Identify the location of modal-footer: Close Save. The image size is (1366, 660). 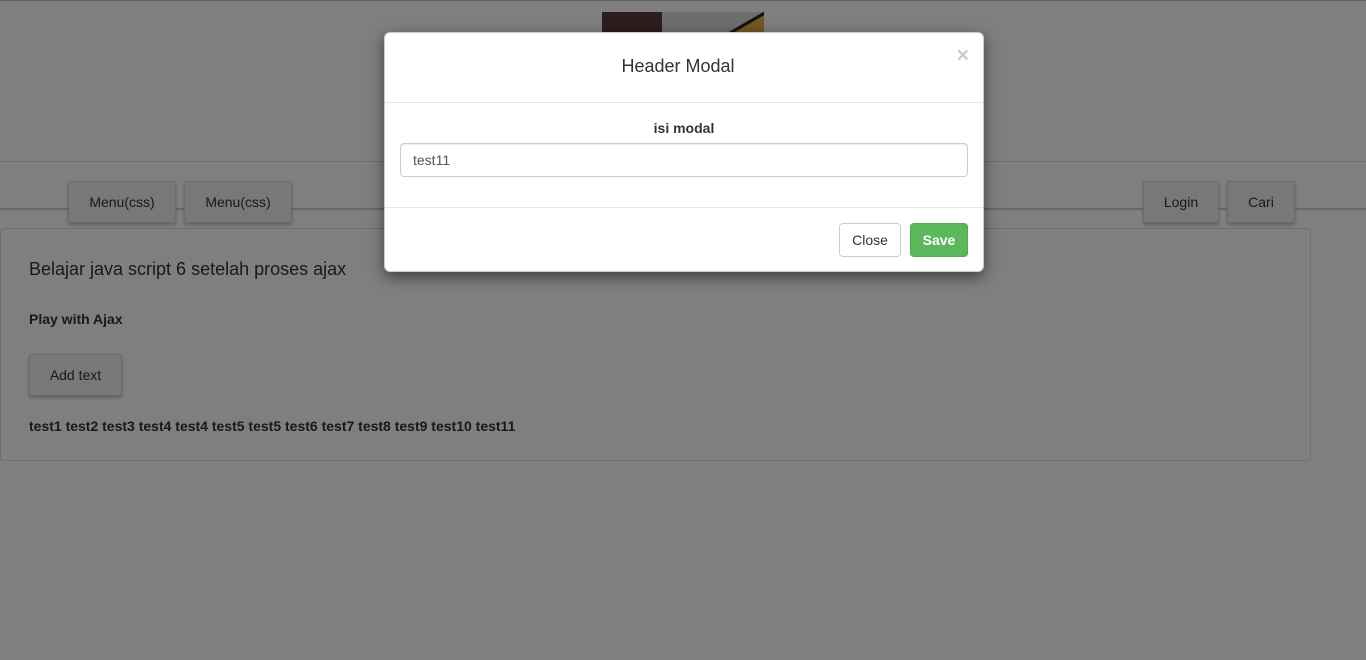
(684, 239).